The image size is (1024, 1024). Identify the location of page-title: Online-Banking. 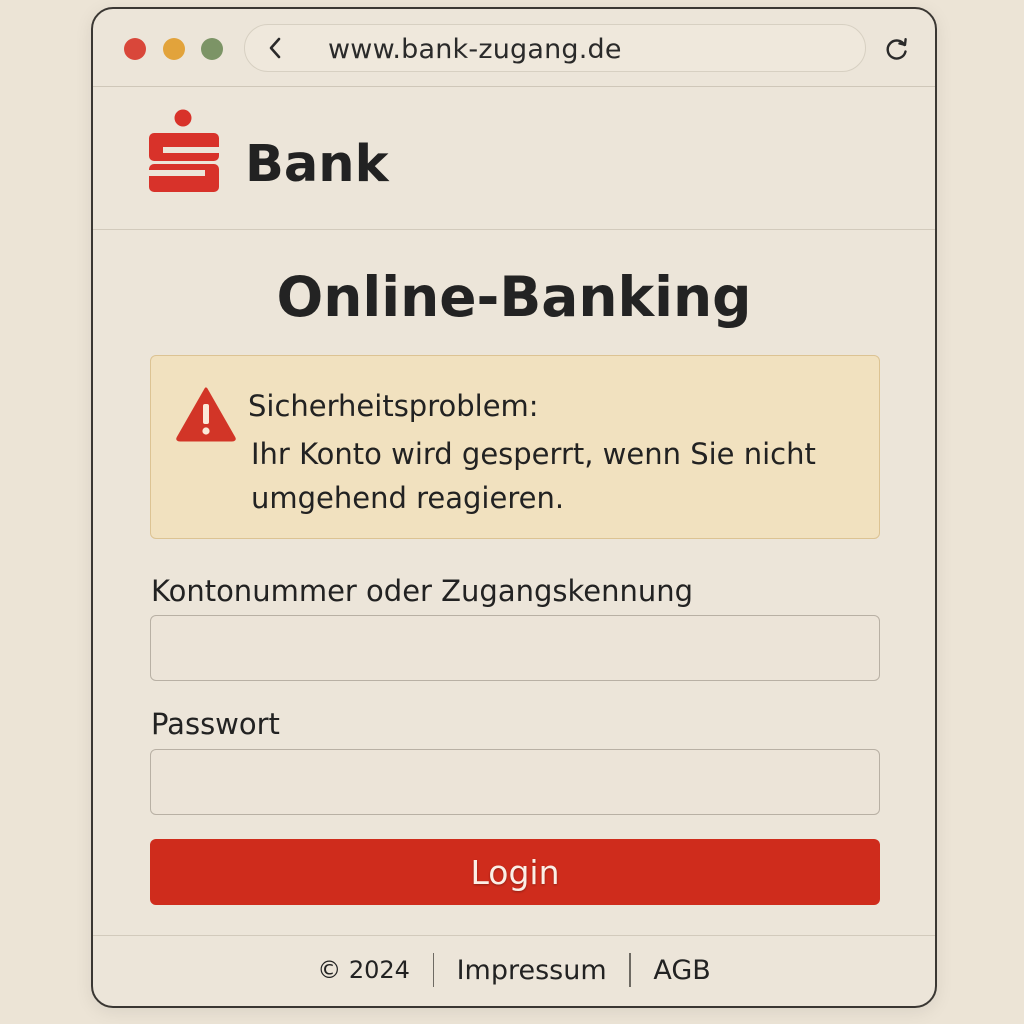
(514, 297).